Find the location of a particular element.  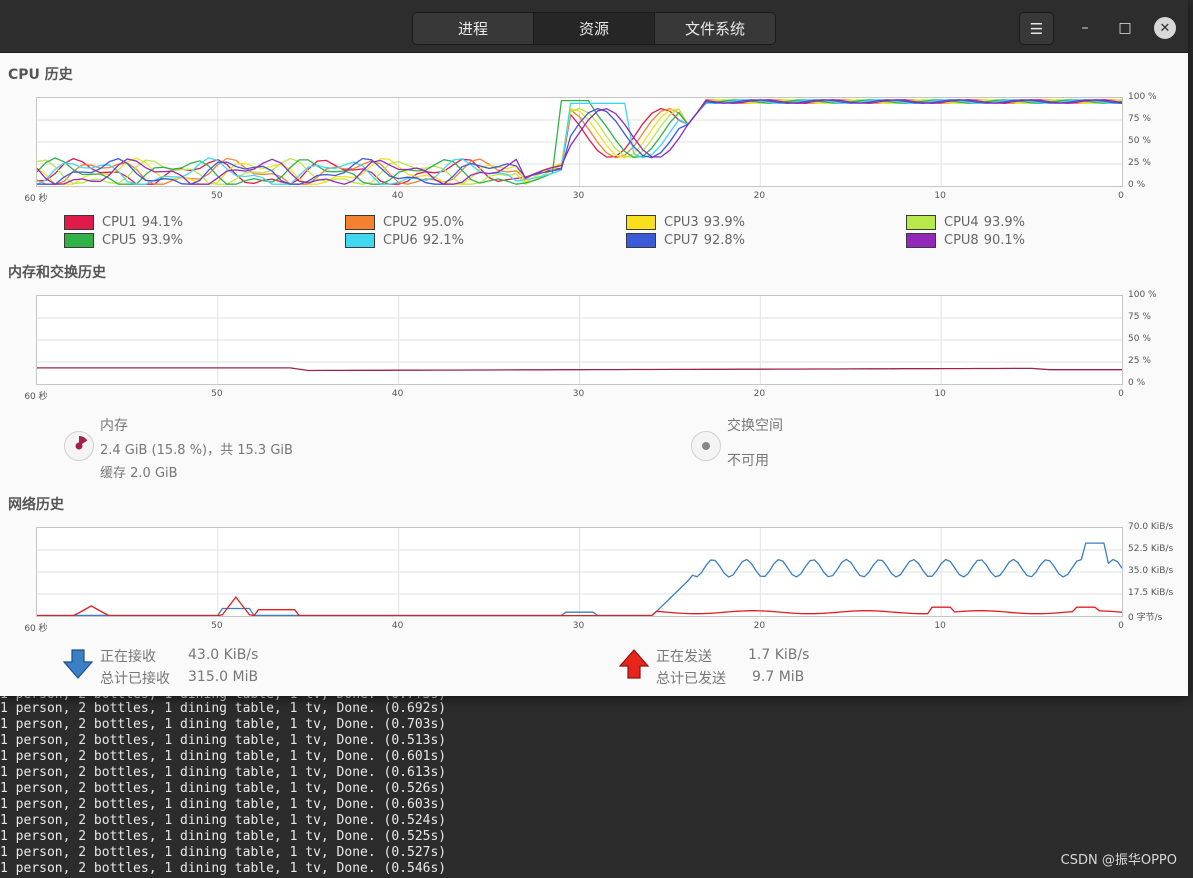

cpu-legend-label: CPU7 92.8% is located at coordinates (705, 240).